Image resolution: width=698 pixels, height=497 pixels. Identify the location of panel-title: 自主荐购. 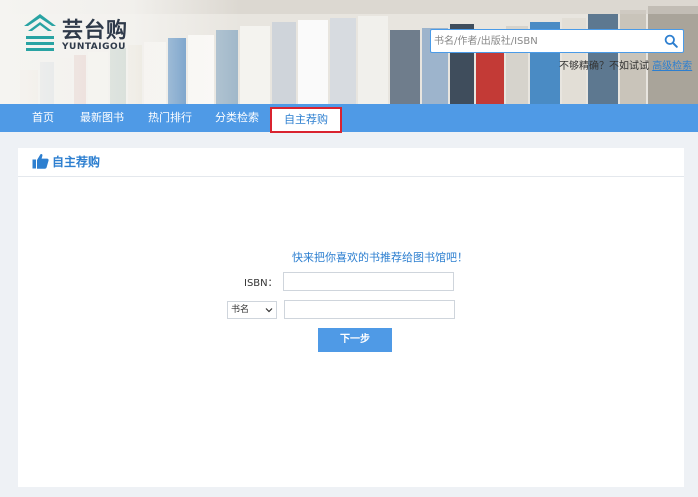
(76, 162).